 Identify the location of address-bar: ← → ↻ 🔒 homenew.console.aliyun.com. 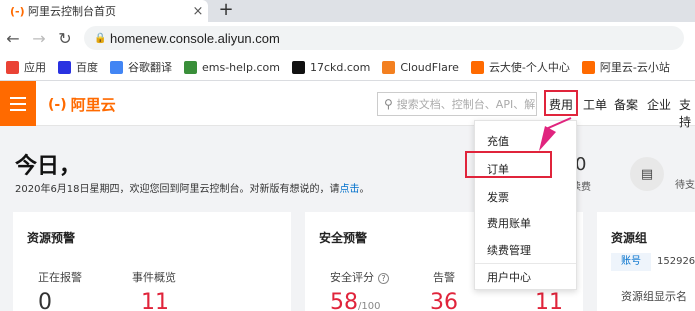
(347, 38).